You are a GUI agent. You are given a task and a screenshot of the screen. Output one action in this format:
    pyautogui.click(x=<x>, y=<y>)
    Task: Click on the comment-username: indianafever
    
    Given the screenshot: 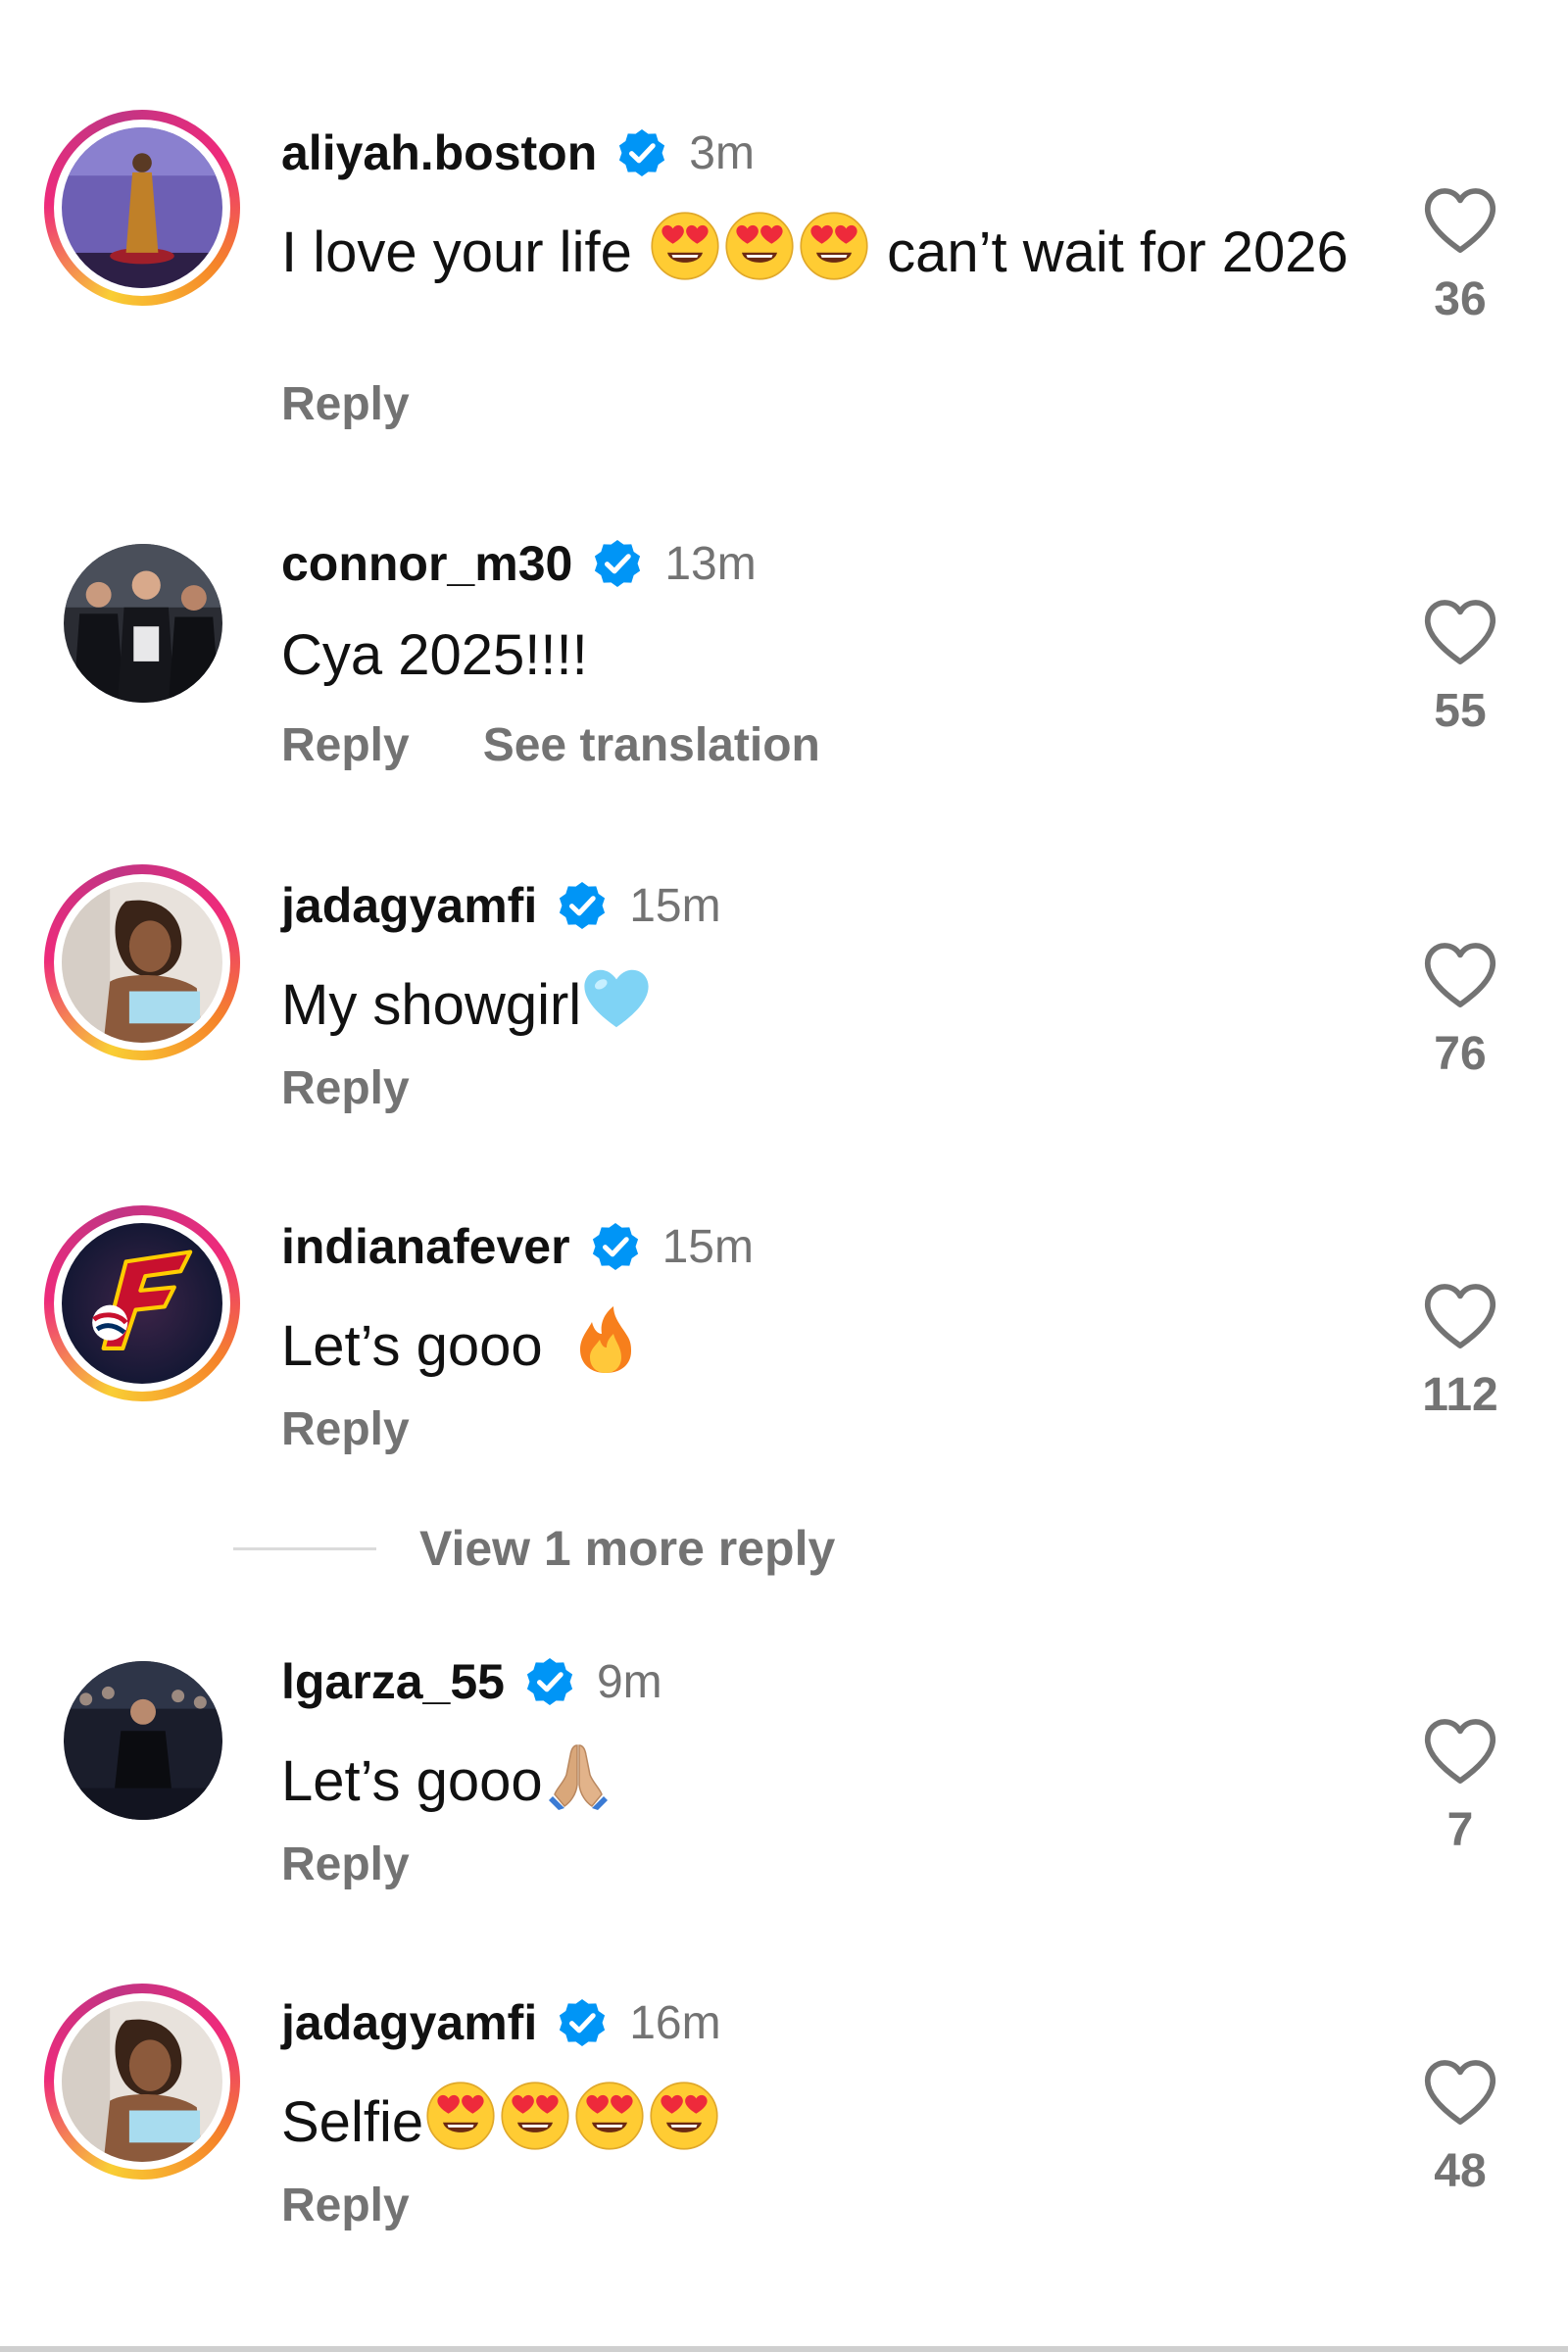 What is the action you would take?
    pyautogui.click(x=425, y=1246)
    